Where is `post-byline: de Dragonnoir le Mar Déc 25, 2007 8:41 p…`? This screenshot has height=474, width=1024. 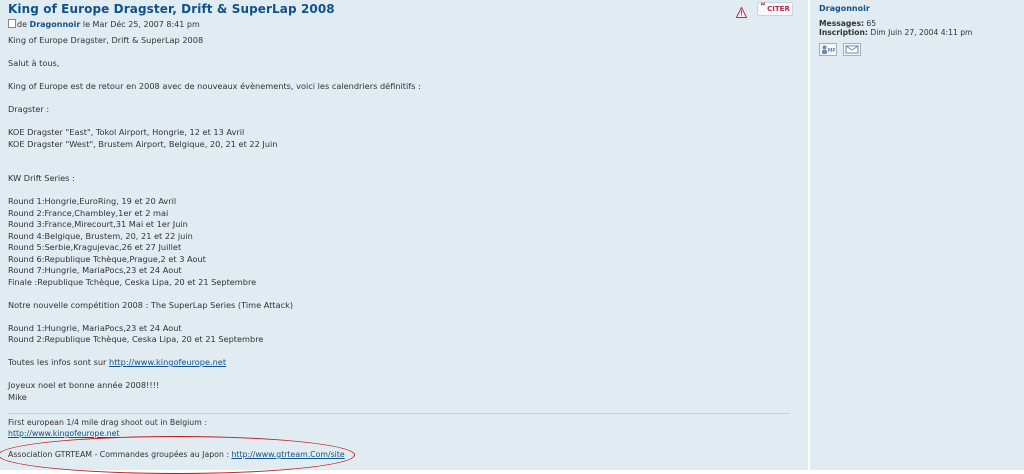 post-byline: de Dragonnoir le Mar Déc 25, 2007 8:41 p… is located at coordinates (104, 24).